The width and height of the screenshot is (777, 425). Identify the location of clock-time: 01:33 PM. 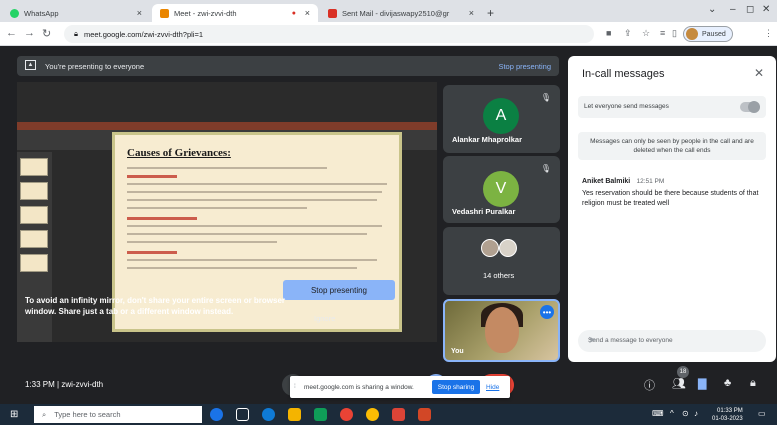
(730, 411).